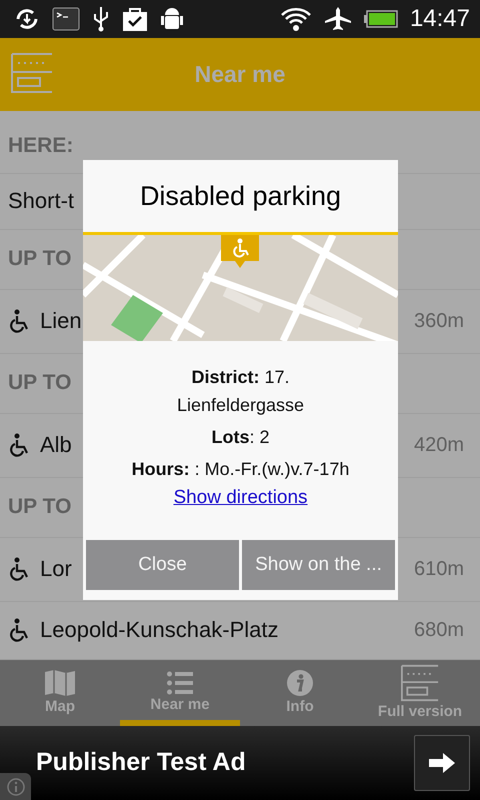  Describe the element at coordinates (241, 391) in the screenshot. I see `detail-text: District: 17. Lienfeldergasse` at that location.